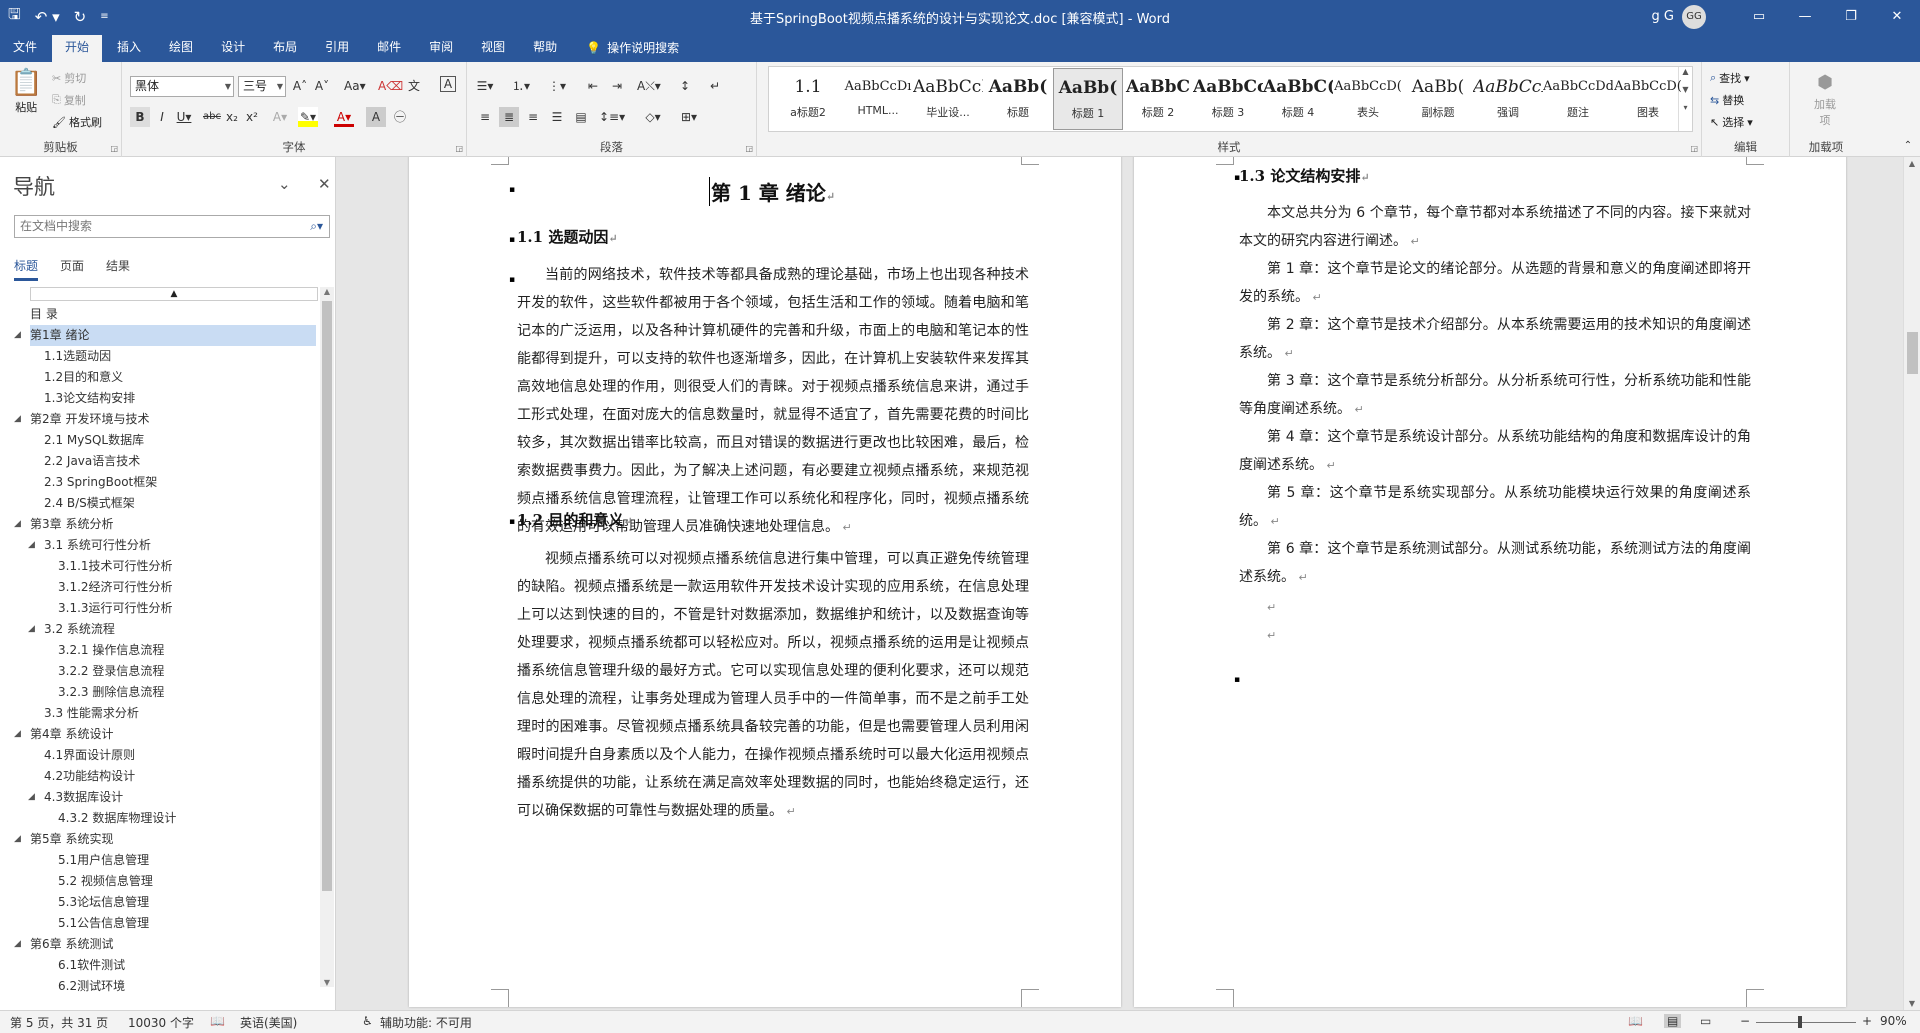 This screenshot has height=1033, width=1920. I want to click on tab-7: 邮件, so click(389, 48).